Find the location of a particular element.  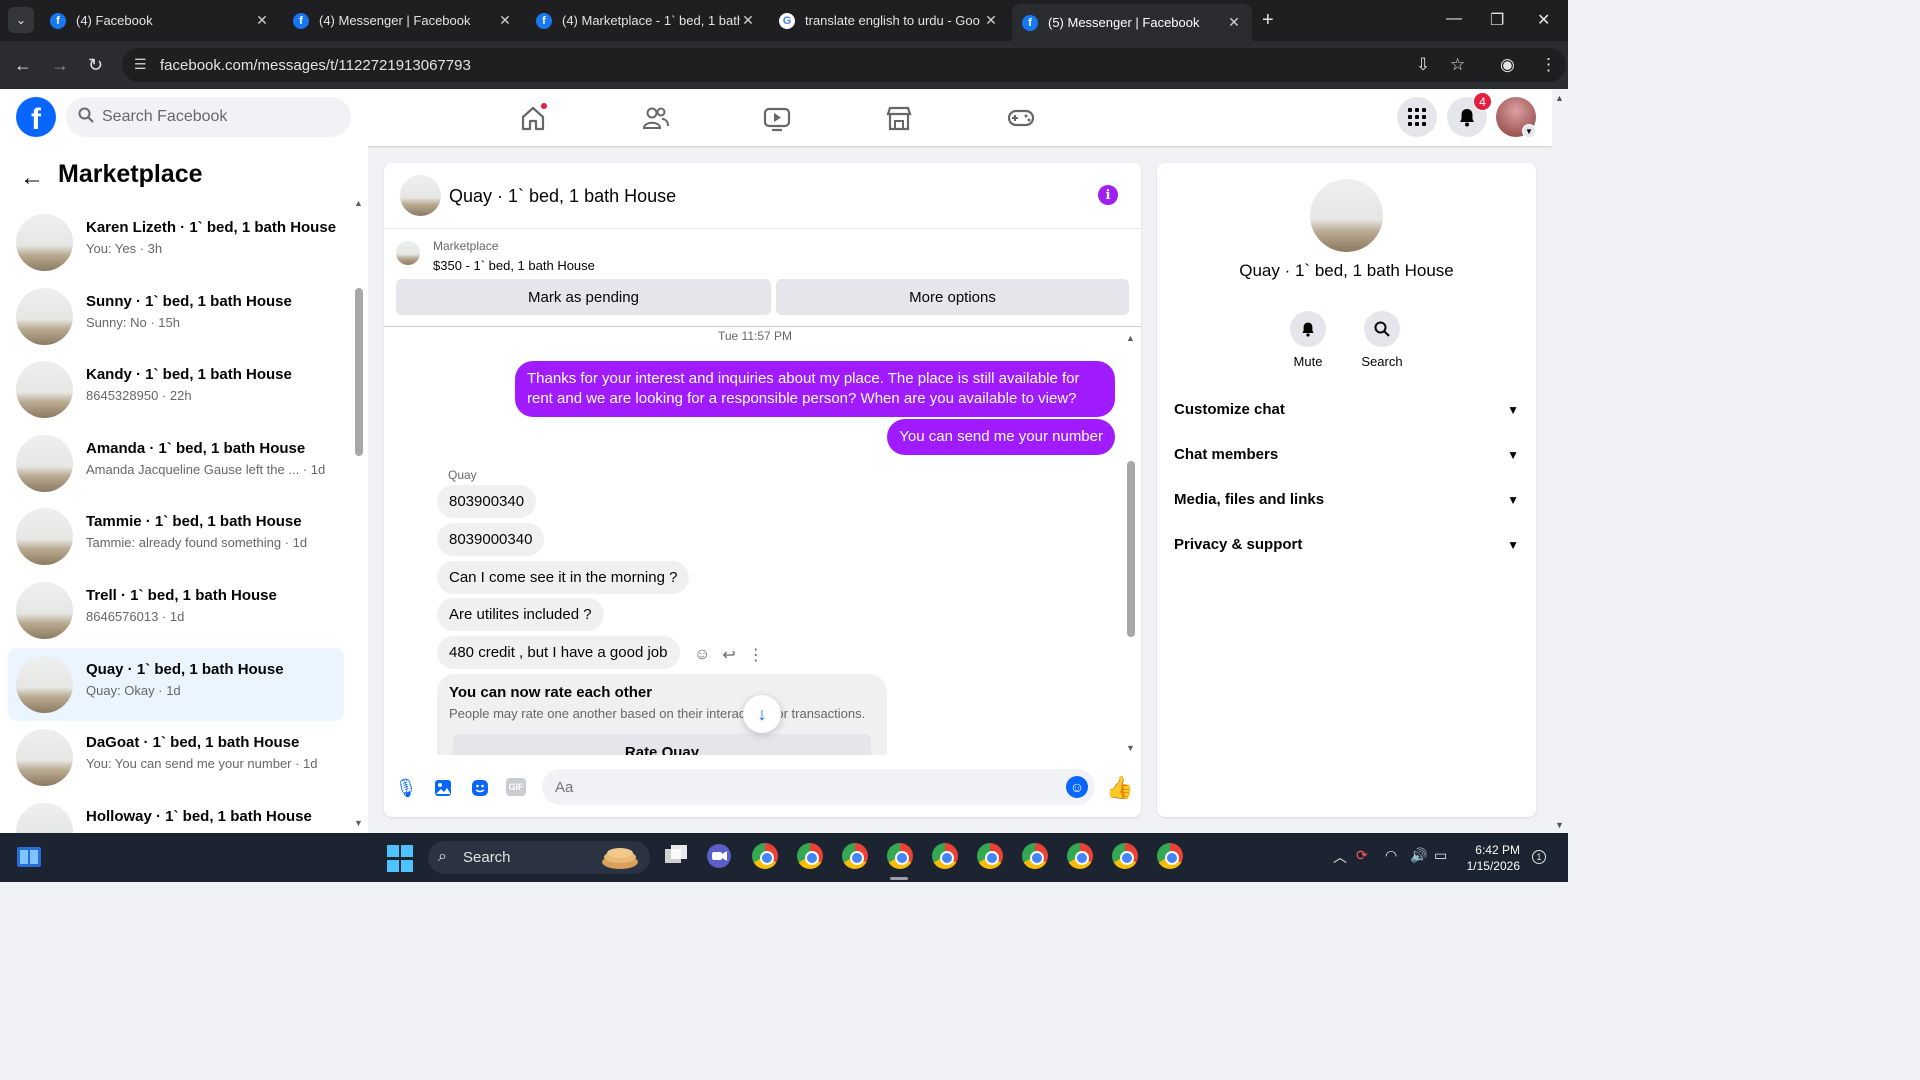

chat-scrollbar: ▲ ▼ is located at coordinates (1131, 543).